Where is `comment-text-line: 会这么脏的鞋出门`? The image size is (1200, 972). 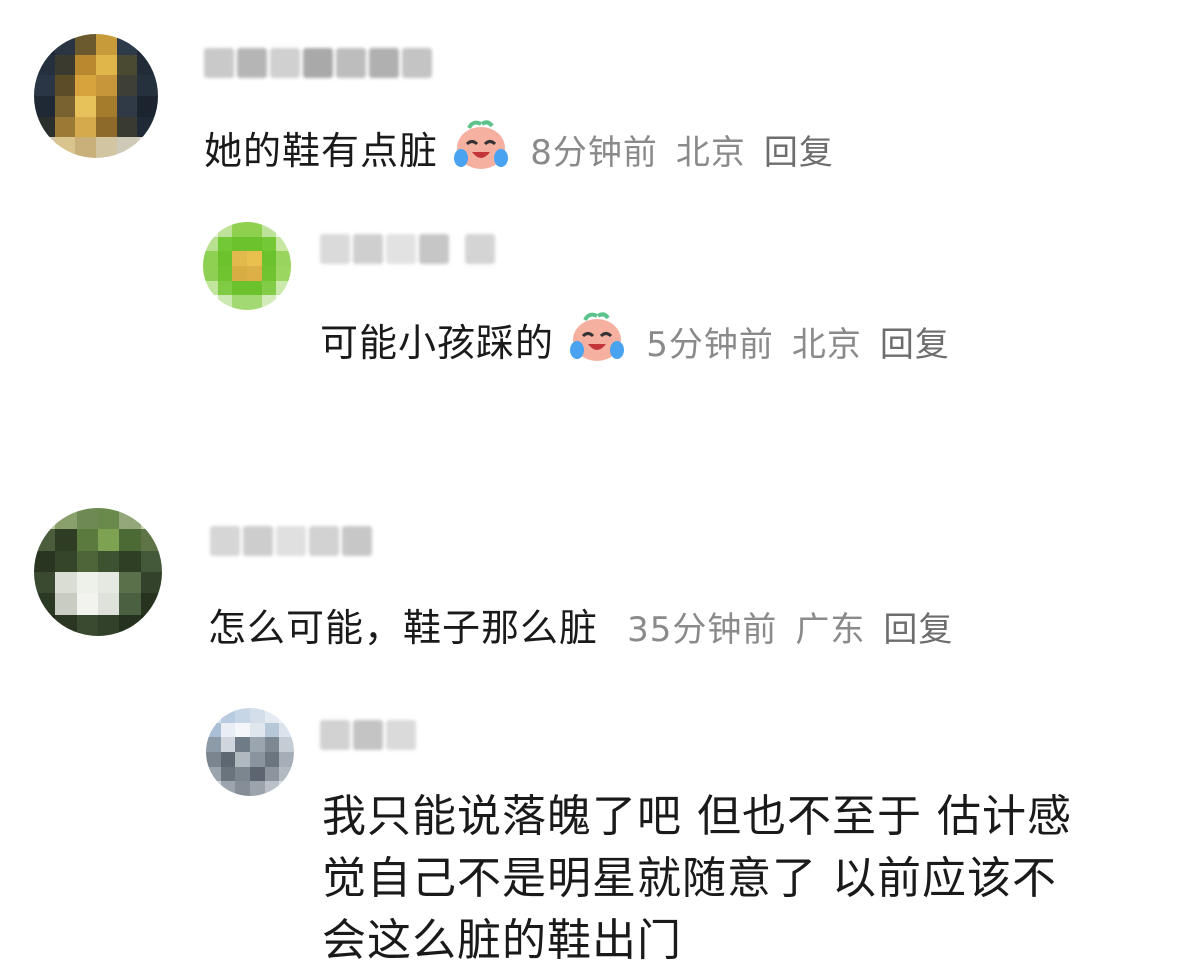 comment-text-line: 会这么脏的鞋出门 is located at coordinates (502, 940).